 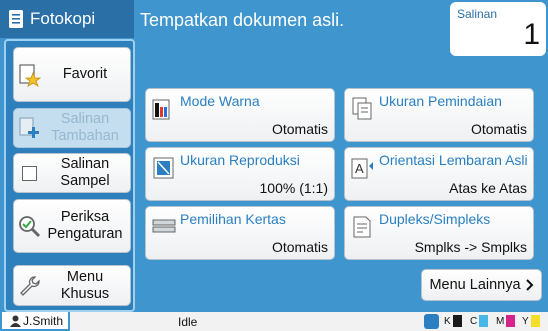 I want to click on custom-menu-label: Menu Khusus, so click(x=85, y=285).